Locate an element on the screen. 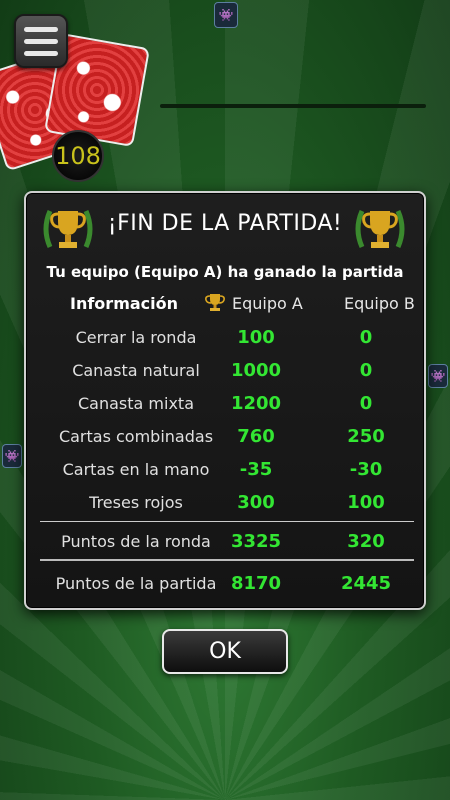 This screenshot has width=450, height=800. game-points-row: Puntos de la partida 8170 2445 is located at coordinates (225, 583).